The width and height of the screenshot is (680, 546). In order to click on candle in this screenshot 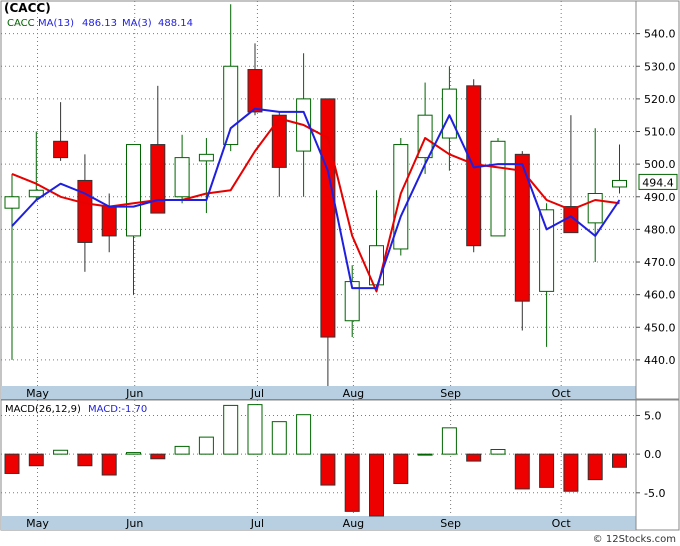, I will do `click(498, 187)`.